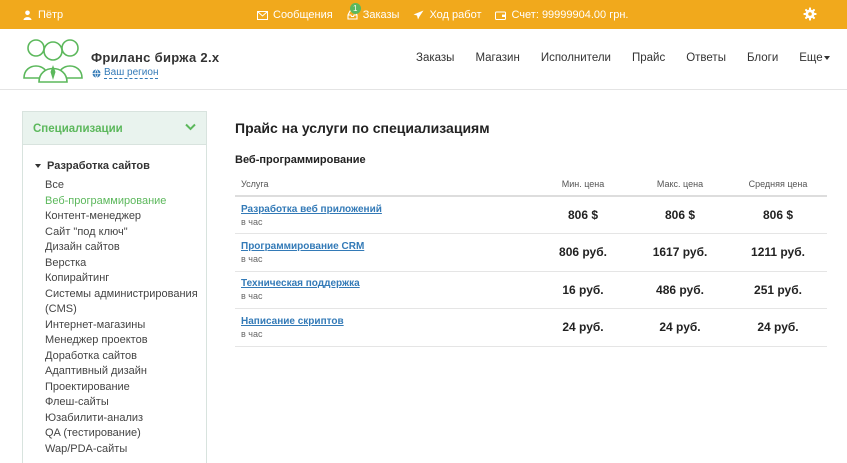 The height and width of the screenshot is (463, 847). Describe the element at coordinates (125, 202) in the screenshot. I see `sidebar-item-web-programming: Веб-программирование` at that location.